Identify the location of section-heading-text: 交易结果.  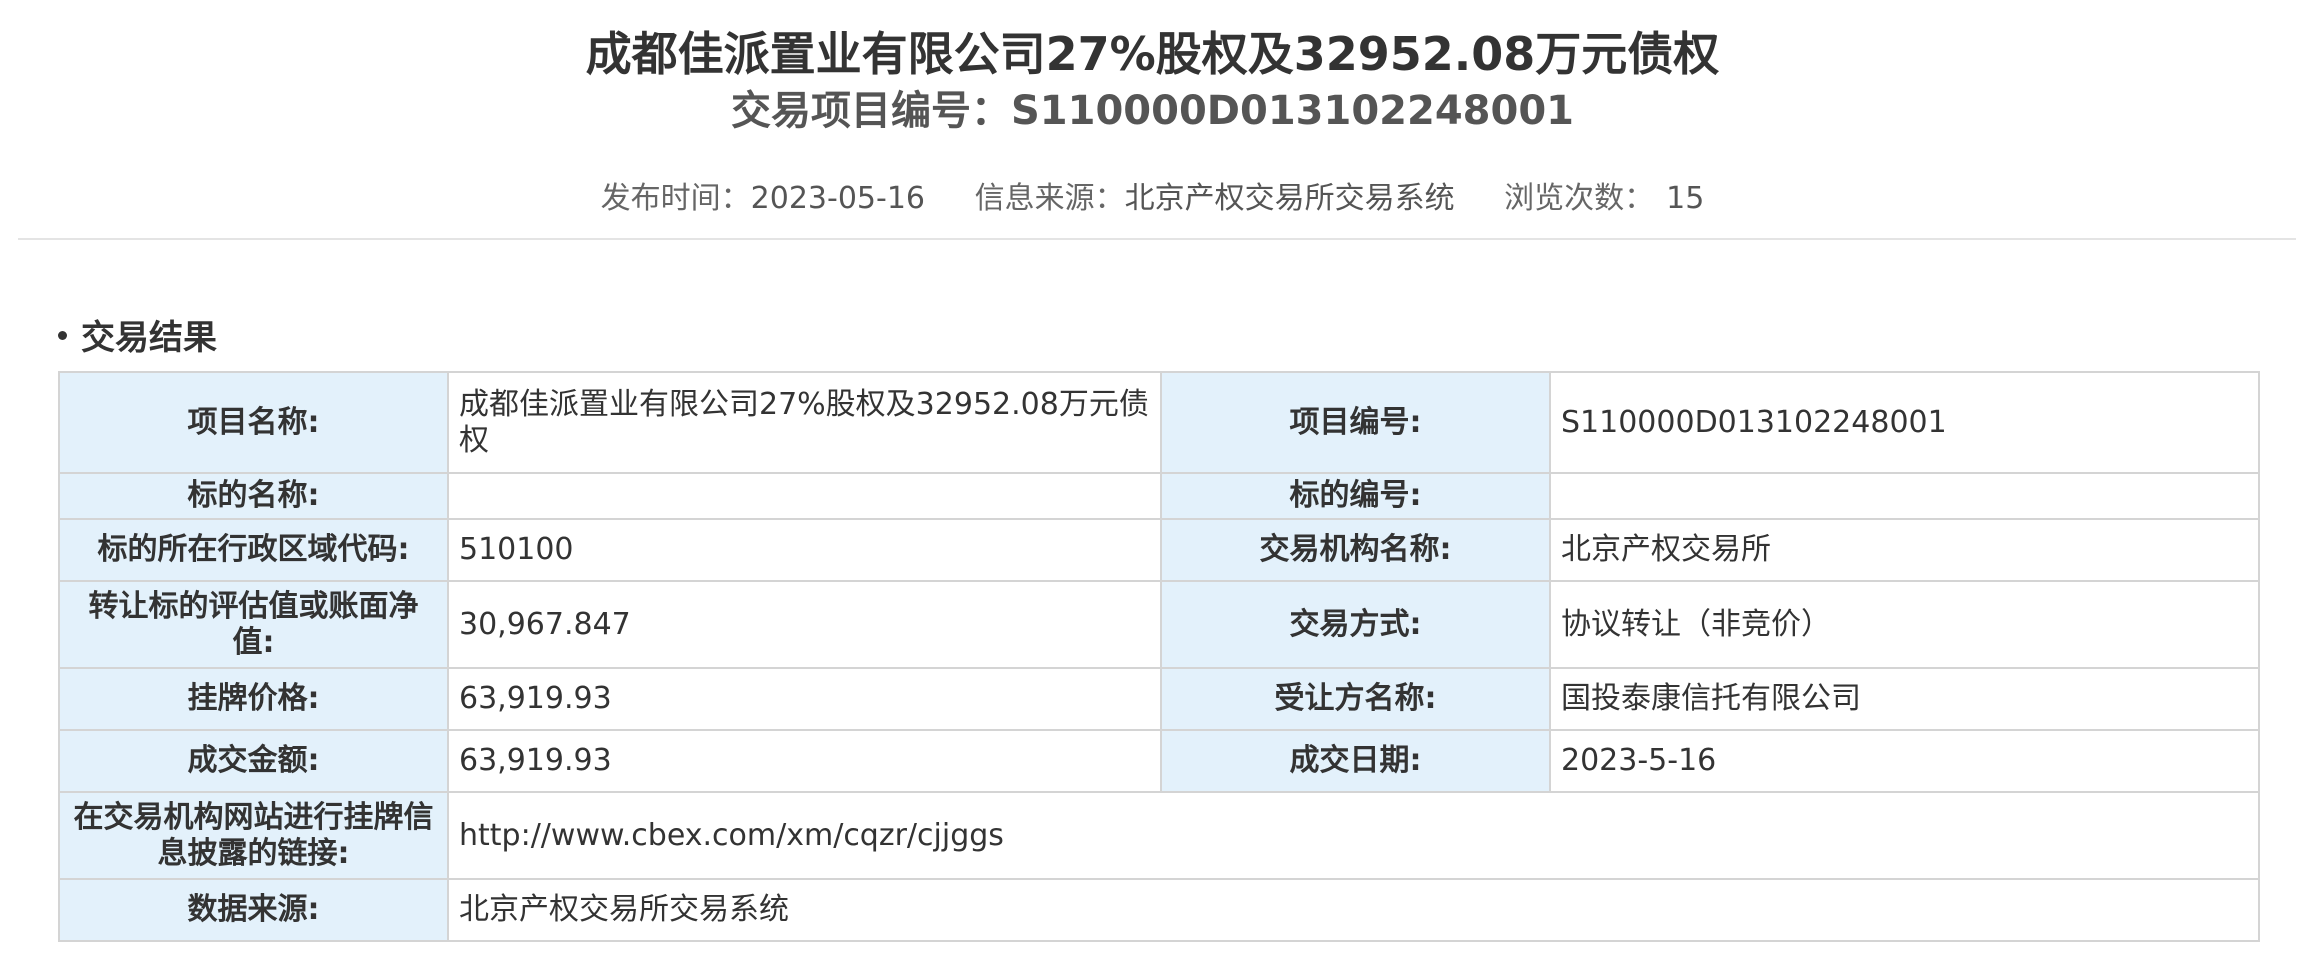
(149, 338).